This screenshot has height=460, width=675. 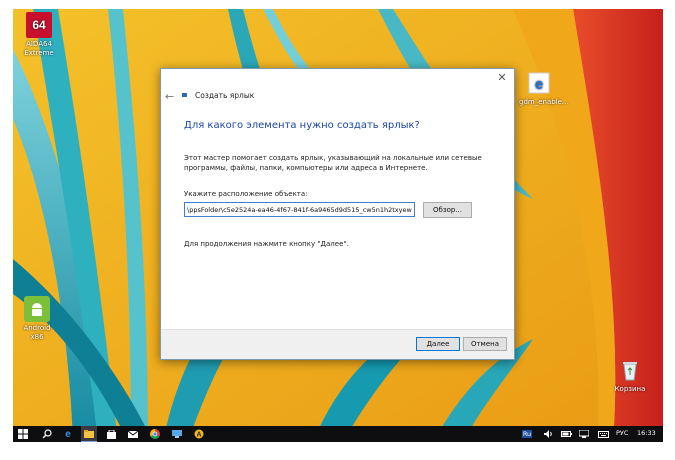 What do you see at coordinates (169, 96) in the screenshot?
I see `back-arrow-icon: ←` at bounding box center [169, 96].